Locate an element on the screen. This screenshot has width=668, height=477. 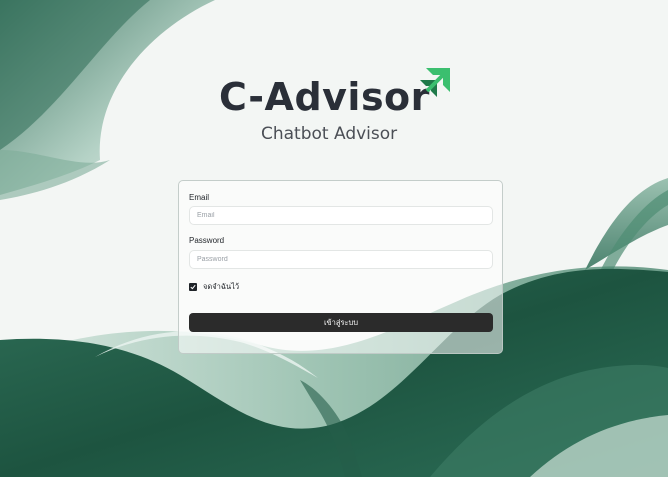
password-label: Password is located at coordinates (207, 240).